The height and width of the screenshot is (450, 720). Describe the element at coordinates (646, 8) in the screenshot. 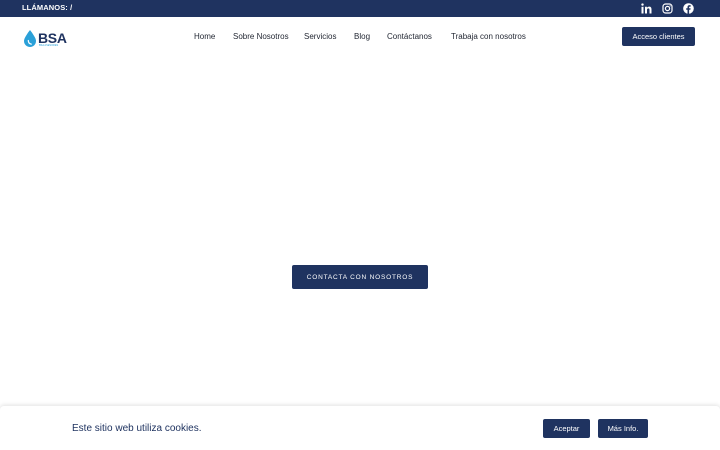

I see `linkedin-icon` at that location.